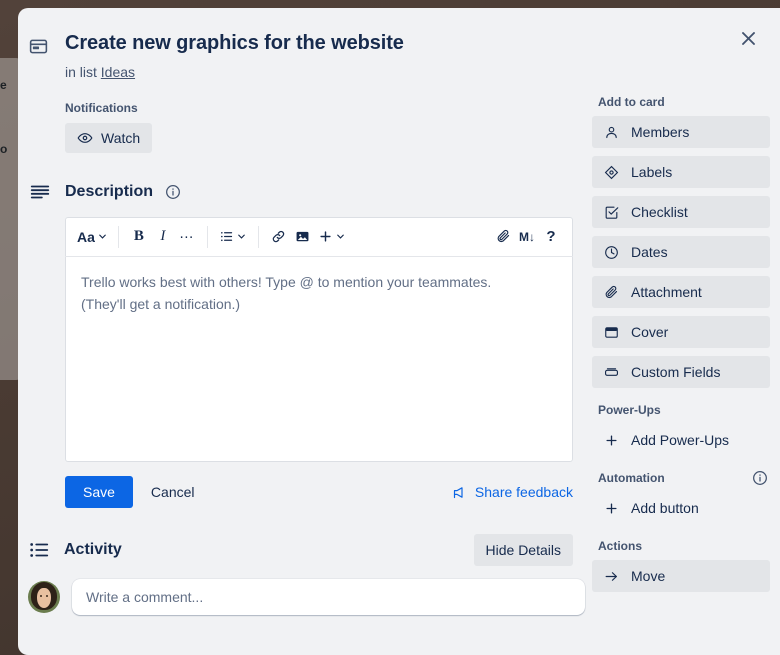 This screenshot has height=655, width=780. I want to click on power-ups-group: Power-Ups Add Power-Ups, so click(681, 429).